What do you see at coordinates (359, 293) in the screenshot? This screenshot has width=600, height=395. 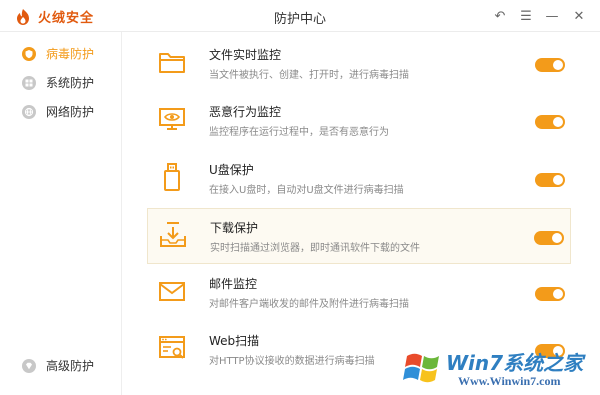 I see `feature-row-mail-monitor: 邮件监控 对邮件客户端收发的邮件及附件进行病毒扫描` at bounding box center [359, 293].